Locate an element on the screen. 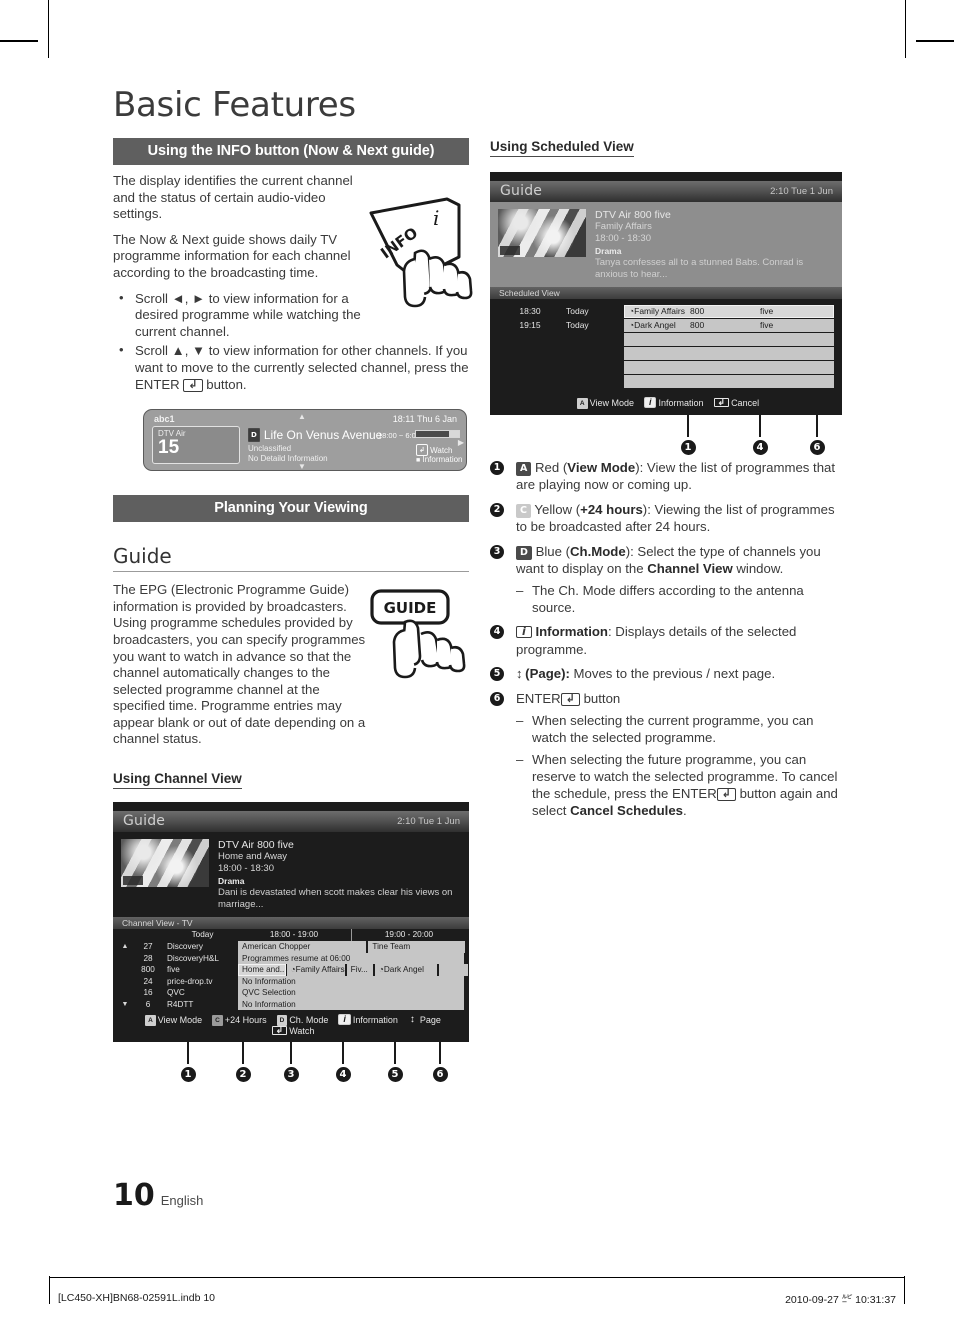 The image size is (954, 1321). table-row: 28 DiscoveryH&L Programmes resume at 06:00 is located at coordinates (291, 958).